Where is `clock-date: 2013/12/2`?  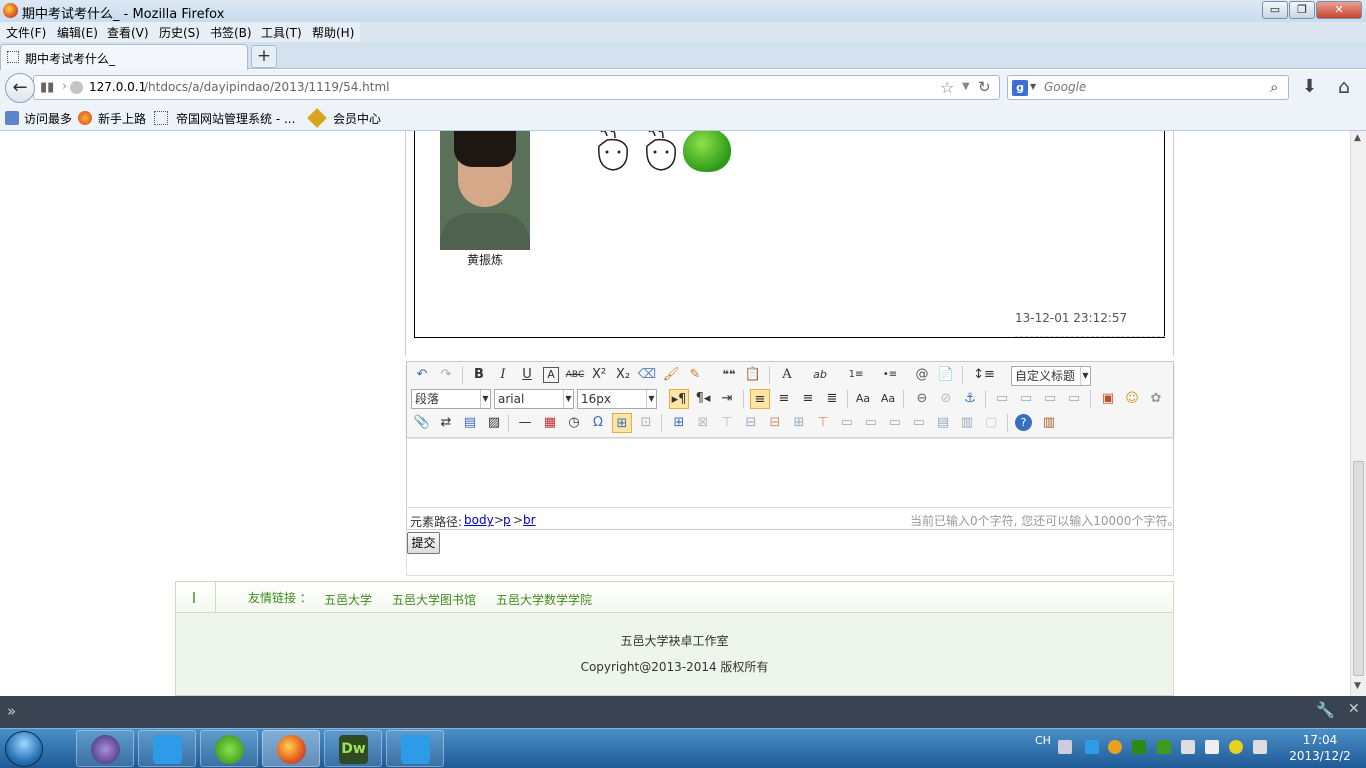
clock-date: 2013/12/2 is located at coordinates (1320, 756).